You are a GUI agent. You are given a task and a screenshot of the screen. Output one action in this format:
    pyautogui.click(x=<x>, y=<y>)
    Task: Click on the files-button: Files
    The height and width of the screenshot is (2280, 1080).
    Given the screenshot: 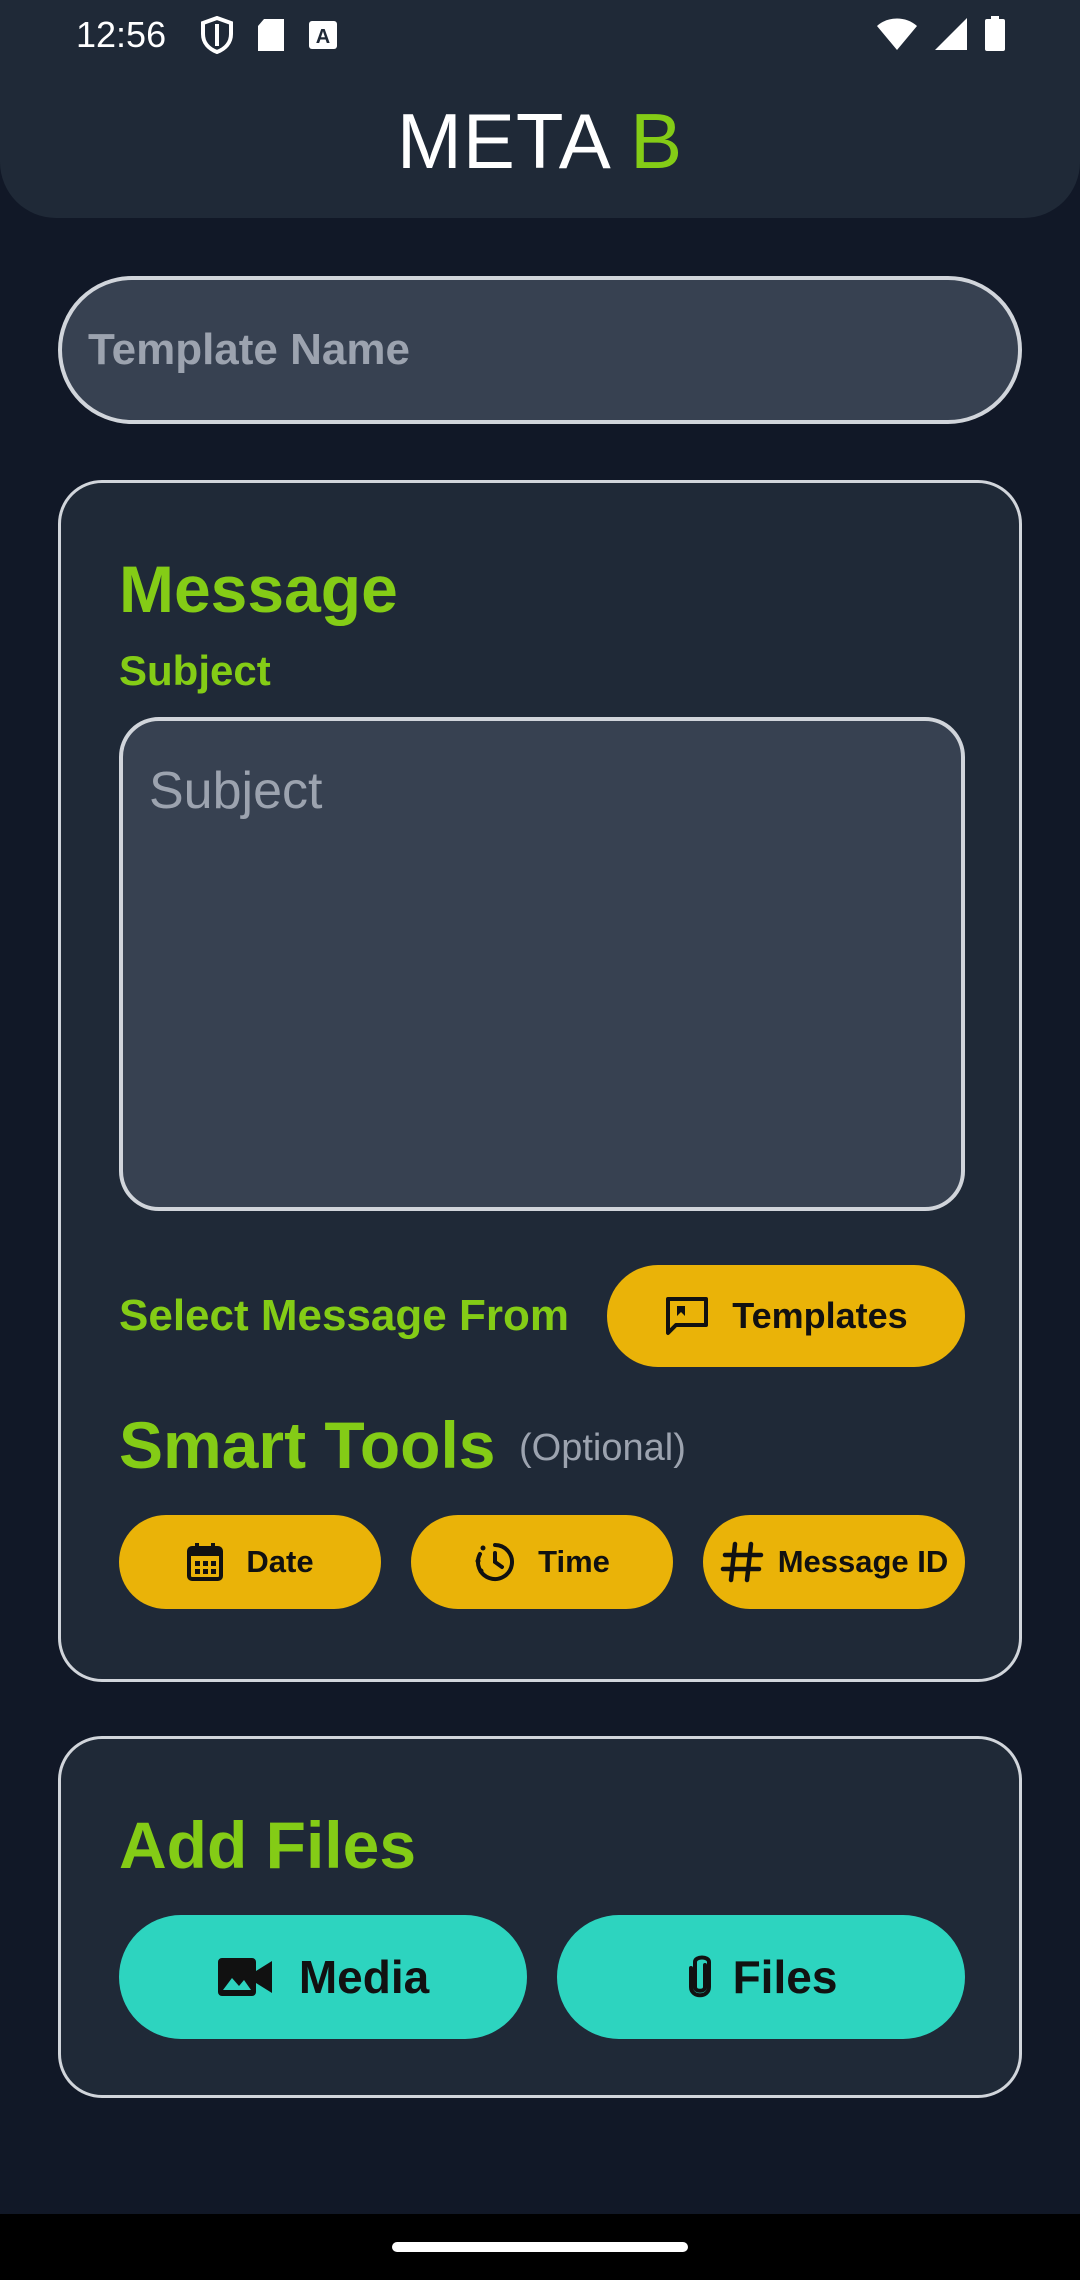 What is the action you would take?
    pyautogui.click(x=761, y=1977)
    